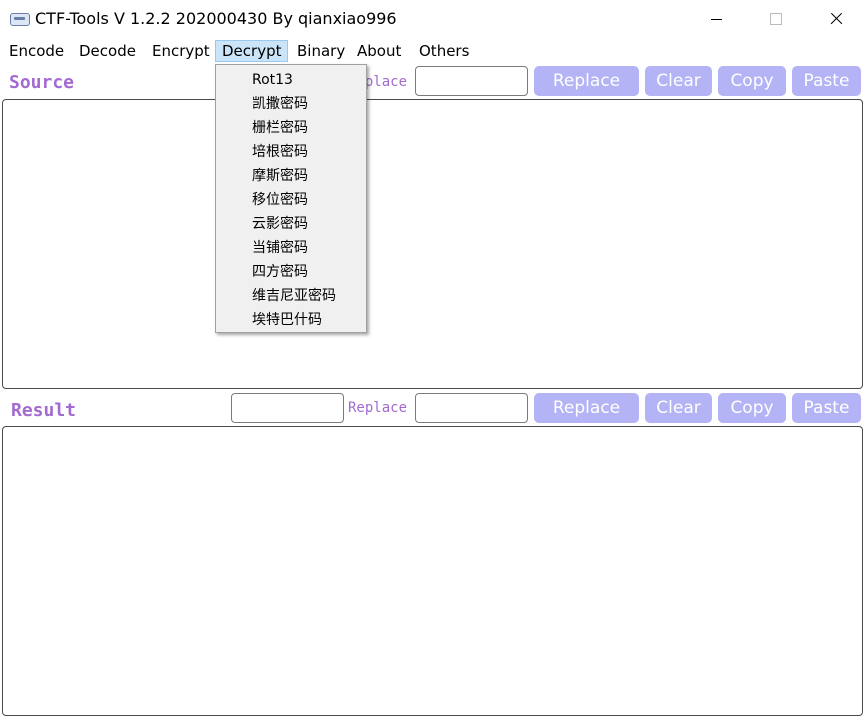 This screenshot has width=866, height=718. What do you see at coordinates (280, 128) in the screenshot?
I see `dropdown-item-rail-fence: 栅栏密码` at bounding box center [280, 128].